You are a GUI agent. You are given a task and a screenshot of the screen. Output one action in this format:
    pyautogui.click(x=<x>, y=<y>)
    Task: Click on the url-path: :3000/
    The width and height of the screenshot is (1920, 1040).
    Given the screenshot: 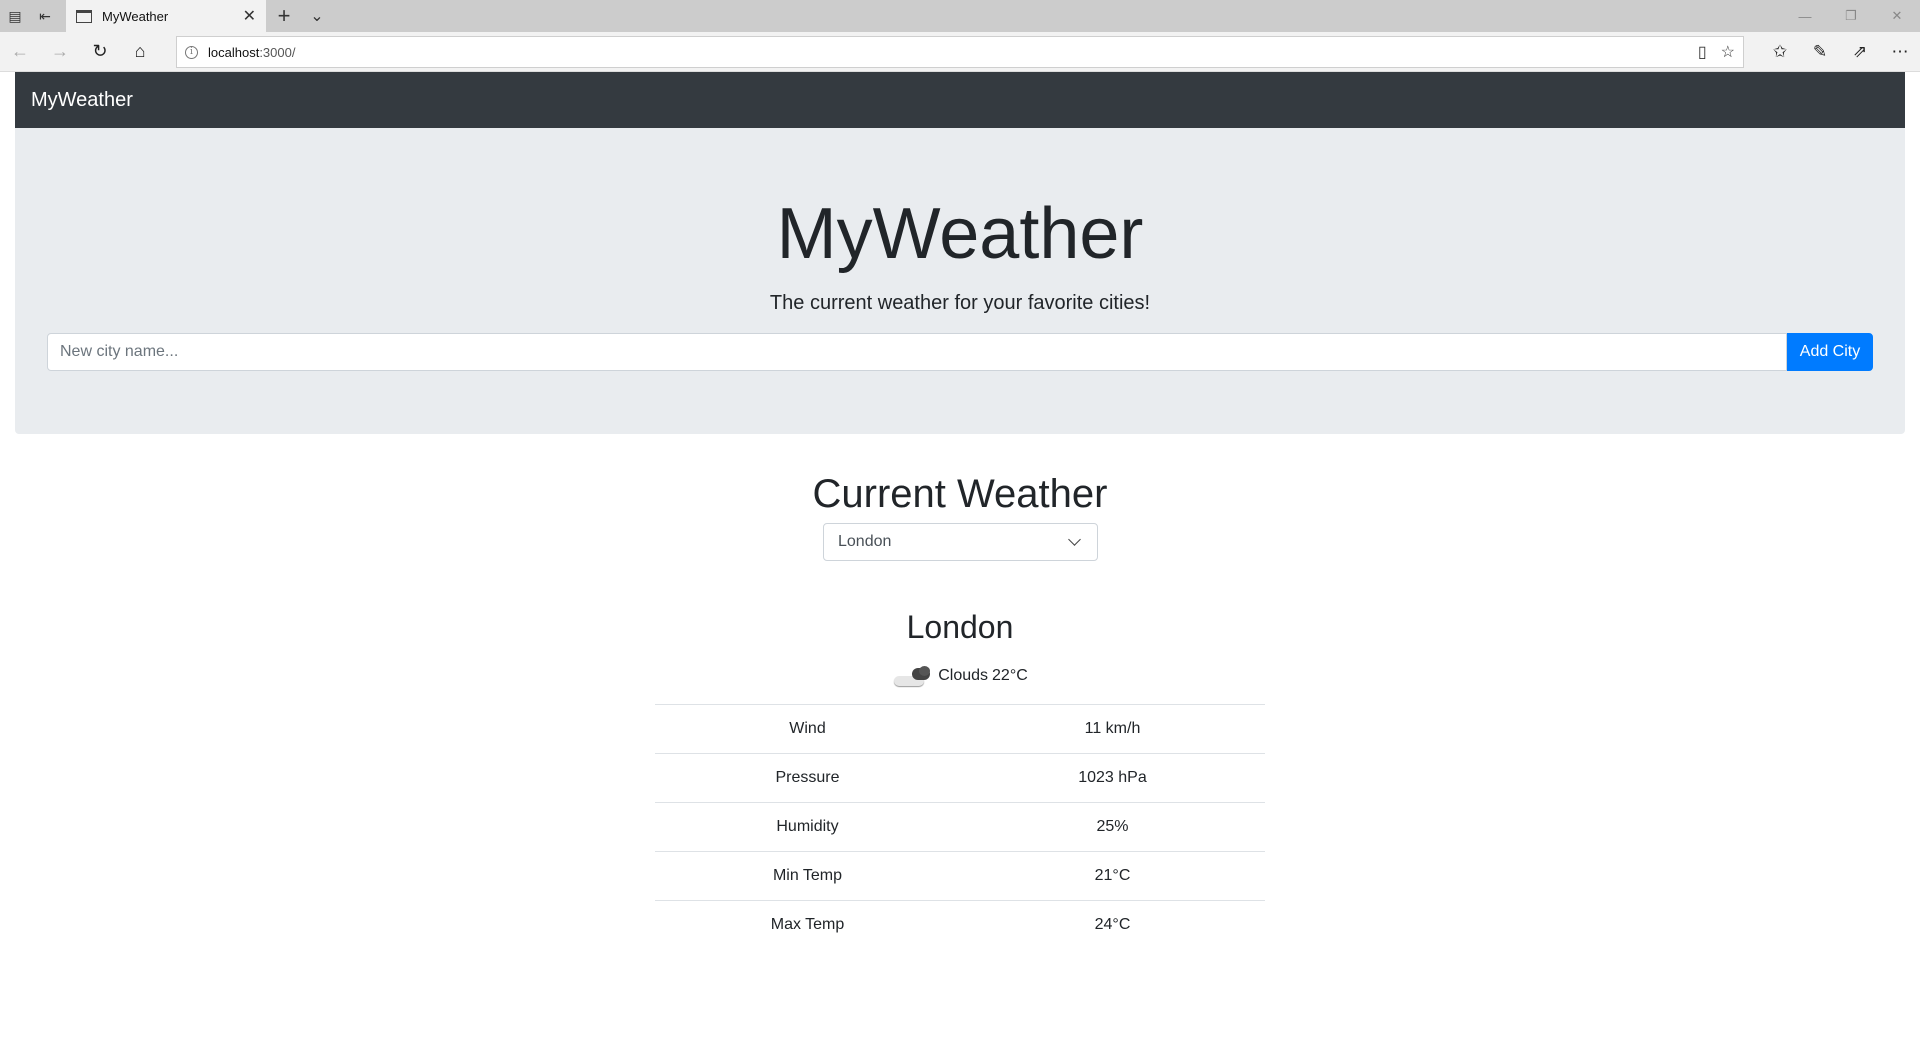 What is the action you would take?
    pyautogui.click(x=277, y=52)
    